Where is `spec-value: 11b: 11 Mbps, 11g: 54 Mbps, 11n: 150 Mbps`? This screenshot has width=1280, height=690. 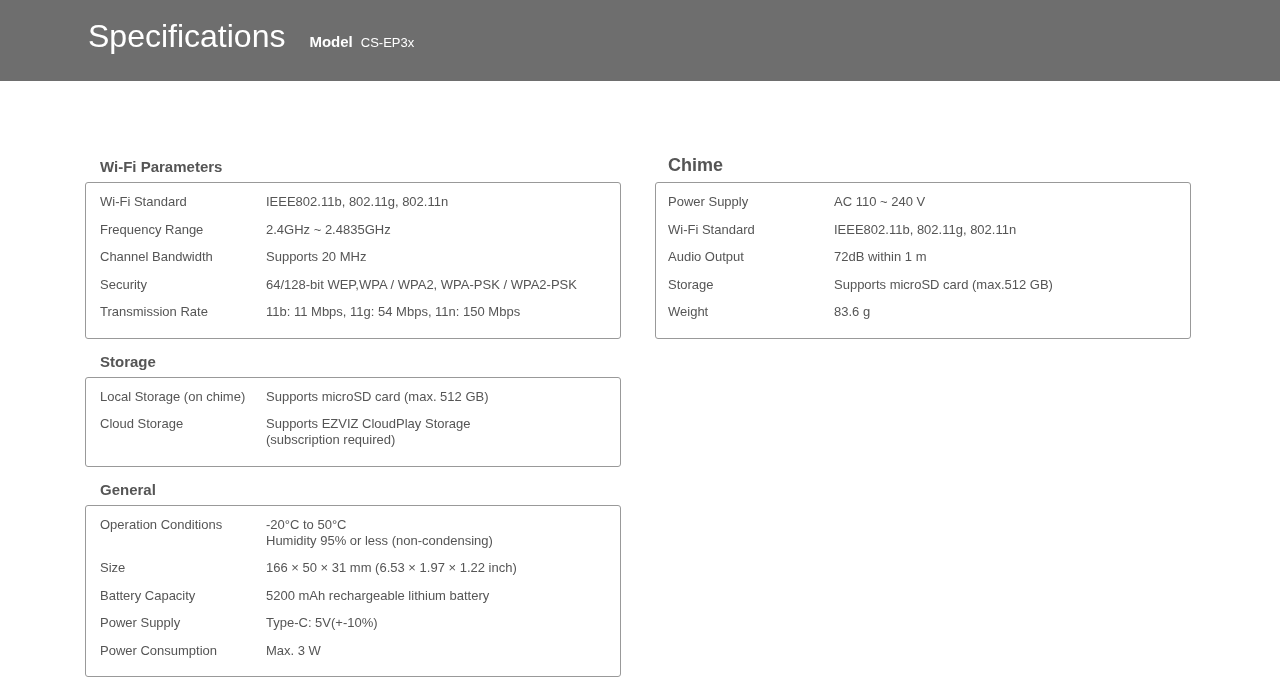 spec-value: 11b: 11 Mbps, 11g: 54 Mbps, 11n: 150 Mbps is located at coordinates (393, 312).